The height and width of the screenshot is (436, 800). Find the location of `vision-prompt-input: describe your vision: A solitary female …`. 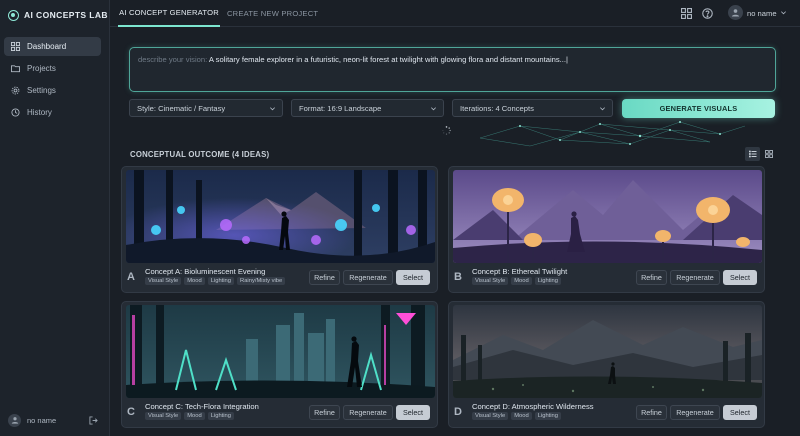

vision-prompt-input: describe your vision: A solitary female … is located at coordinates (452, 69).